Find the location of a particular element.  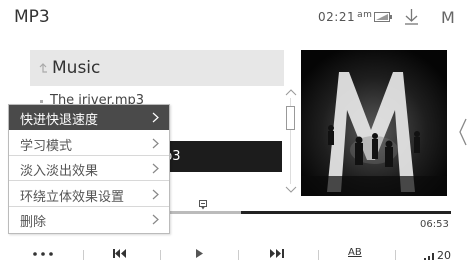

ab-repeat-button: AB is located at coordinates (358, 253).